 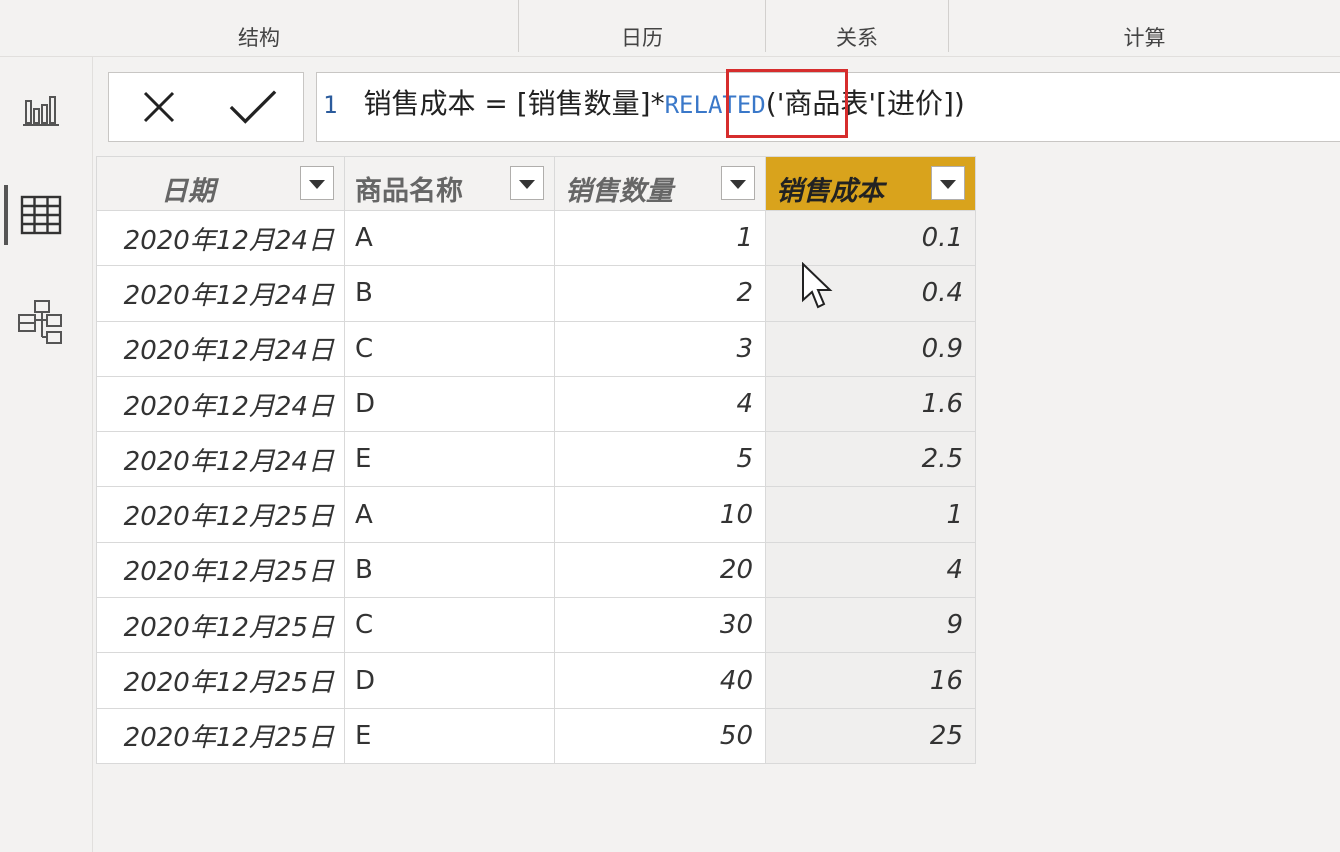 I want to click on report-view-button, so click(x=41, y=109).